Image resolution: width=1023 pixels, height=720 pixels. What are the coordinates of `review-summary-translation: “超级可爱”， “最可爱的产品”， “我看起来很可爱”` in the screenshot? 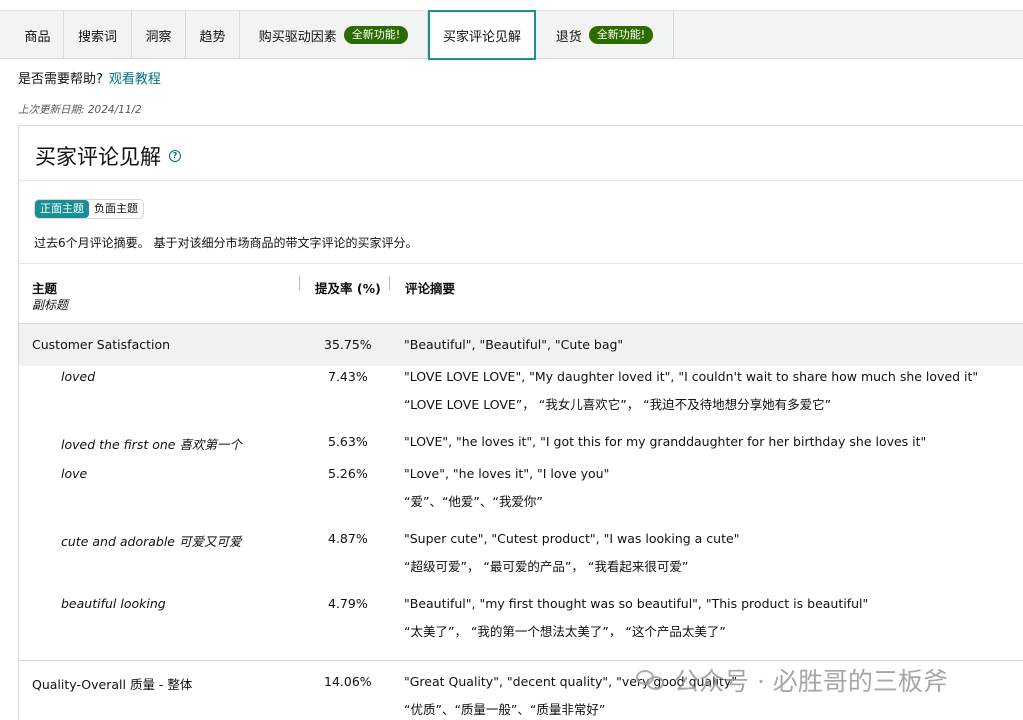 It's located at (546, 566).